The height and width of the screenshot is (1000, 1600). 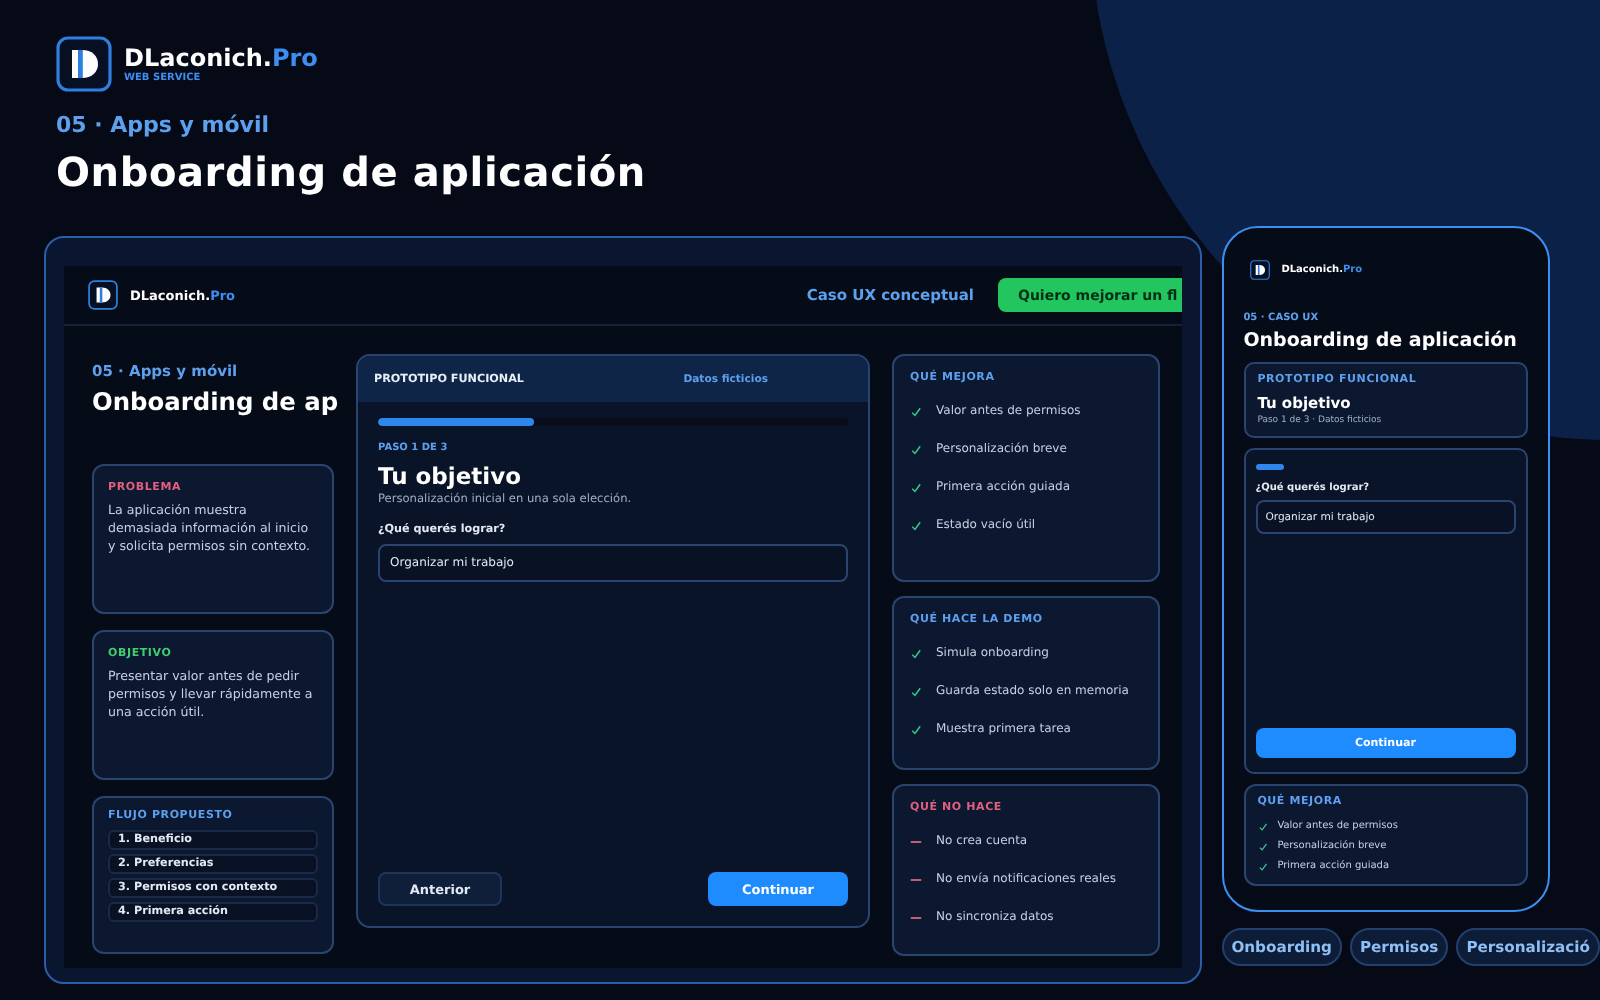 What do you see at coordinates (221, 57) in the screenshot?
I see `brand-name: DLaconich.Pro` at bounding box center [221, 57].